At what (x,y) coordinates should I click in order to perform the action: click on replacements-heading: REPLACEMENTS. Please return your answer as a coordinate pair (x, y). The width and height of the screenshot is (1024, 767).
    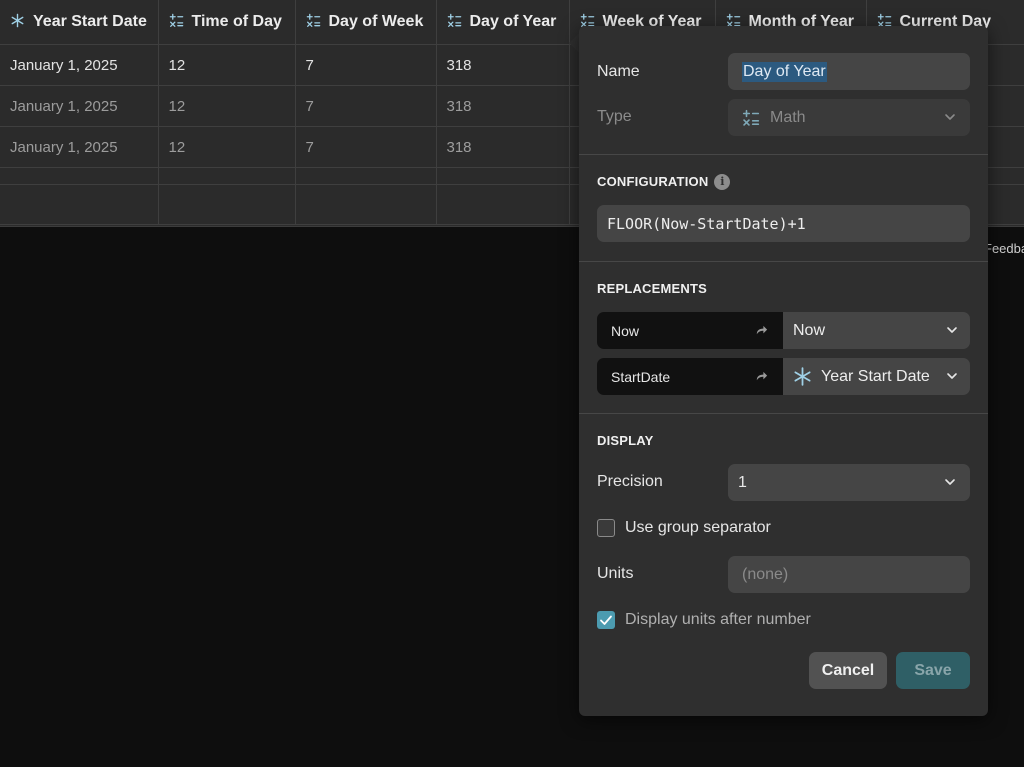
    Looking at the image, I should click on (652, 288).